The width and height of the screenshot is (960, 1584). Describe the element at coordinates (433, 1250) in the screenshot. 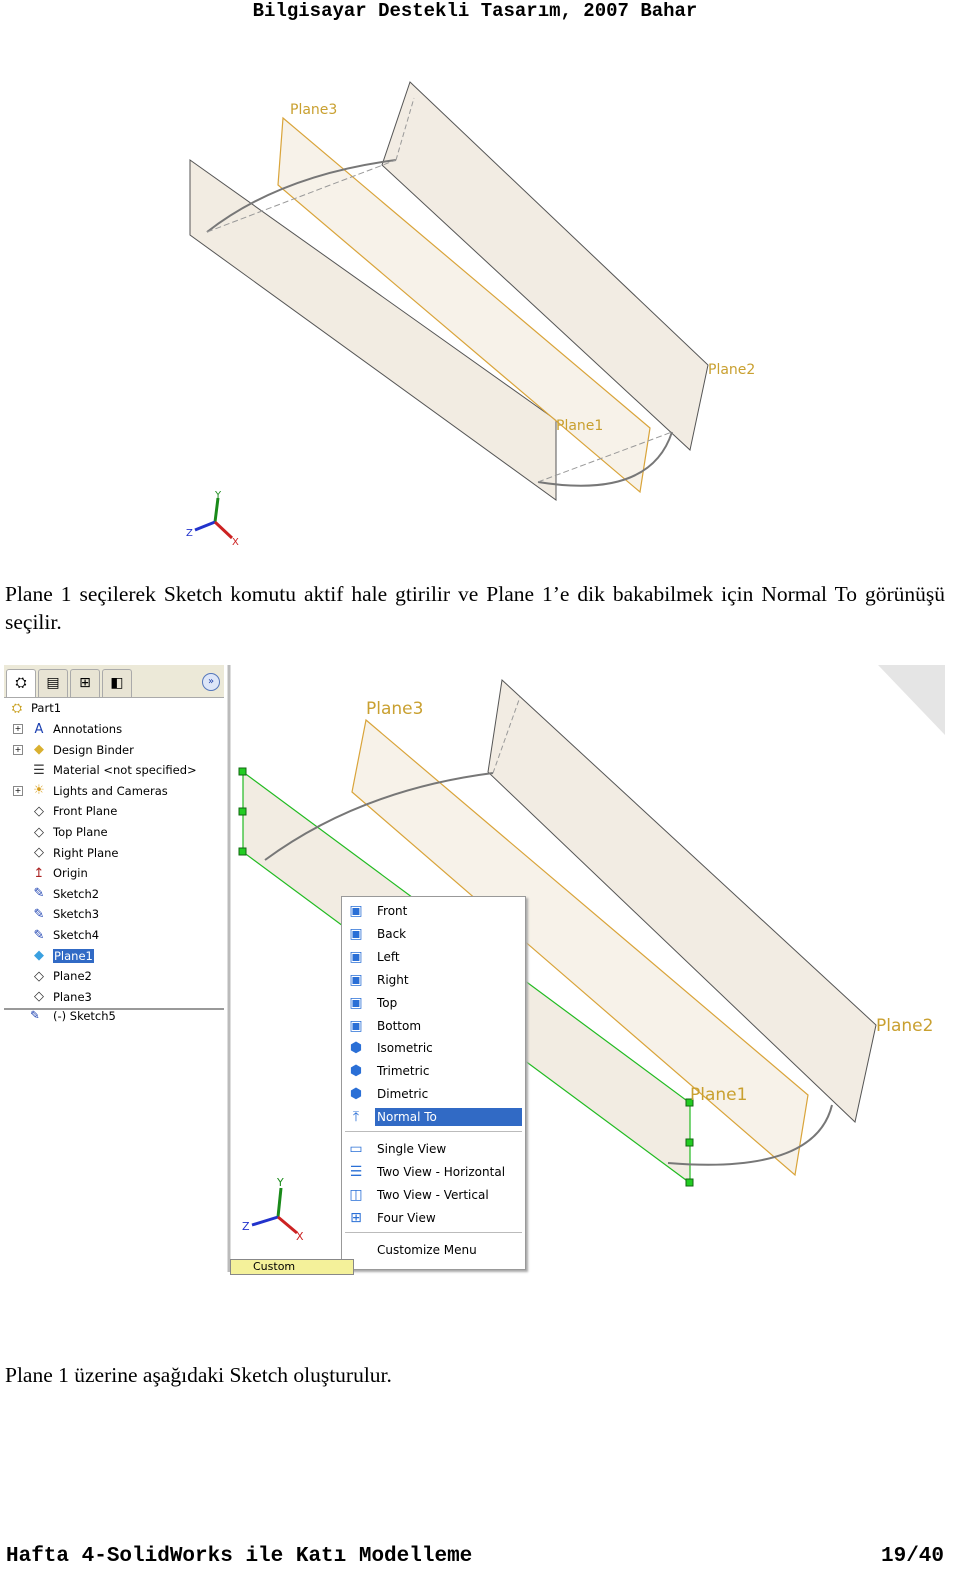

I see `menu-item-customize-menu: Customize Menu` at that location.